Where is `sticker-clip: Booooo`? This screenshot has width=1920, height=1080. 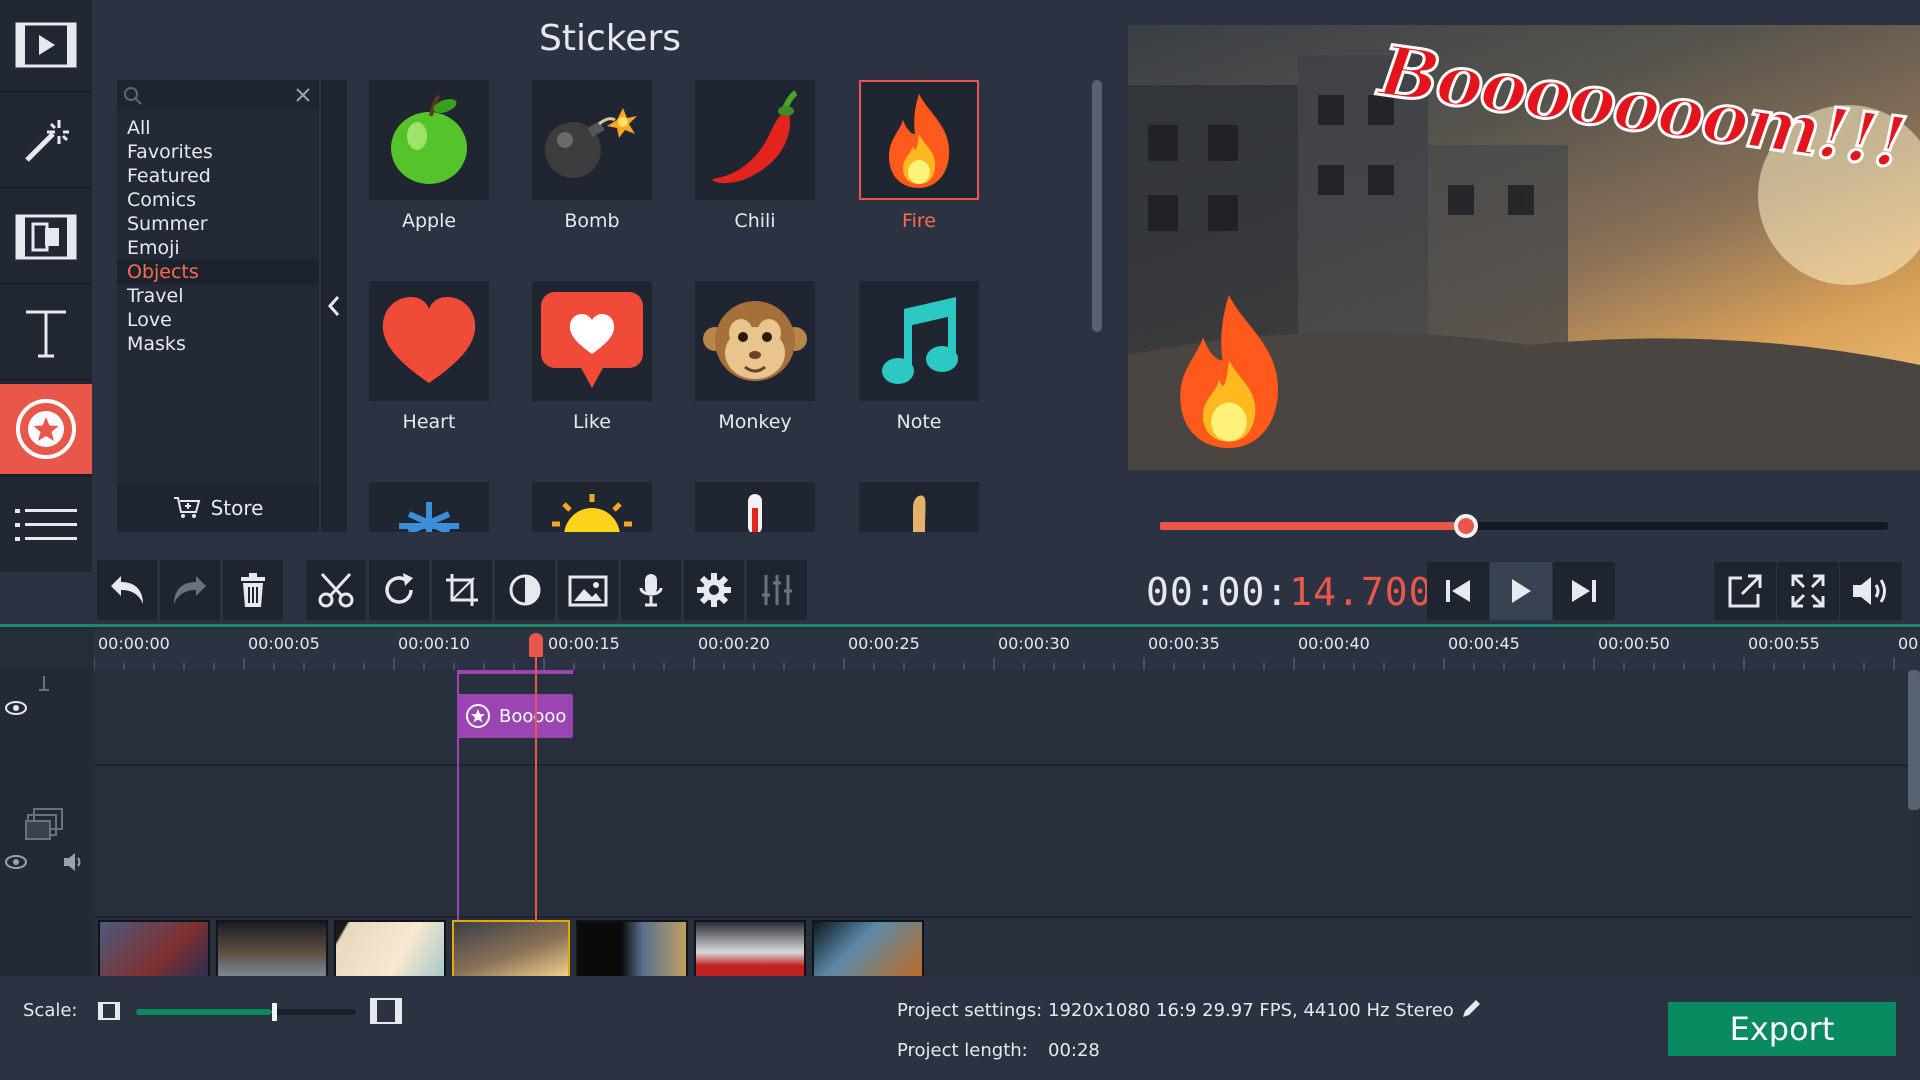
sticker-clip: Booooo is located at coordinates (515, 716).